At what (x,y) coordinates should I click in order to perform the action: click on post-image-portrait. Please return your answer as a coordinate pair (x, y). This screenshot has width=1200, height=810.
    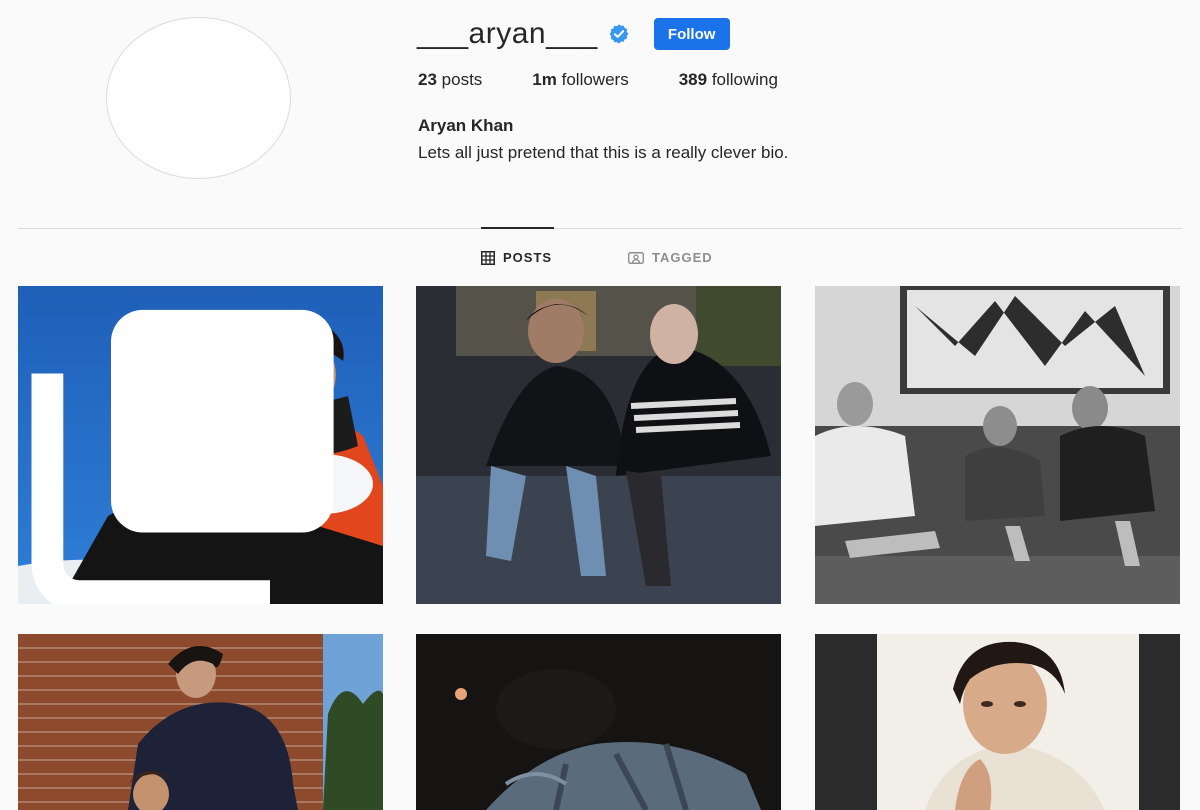
    Looking at the image, I should click on (997, 722).